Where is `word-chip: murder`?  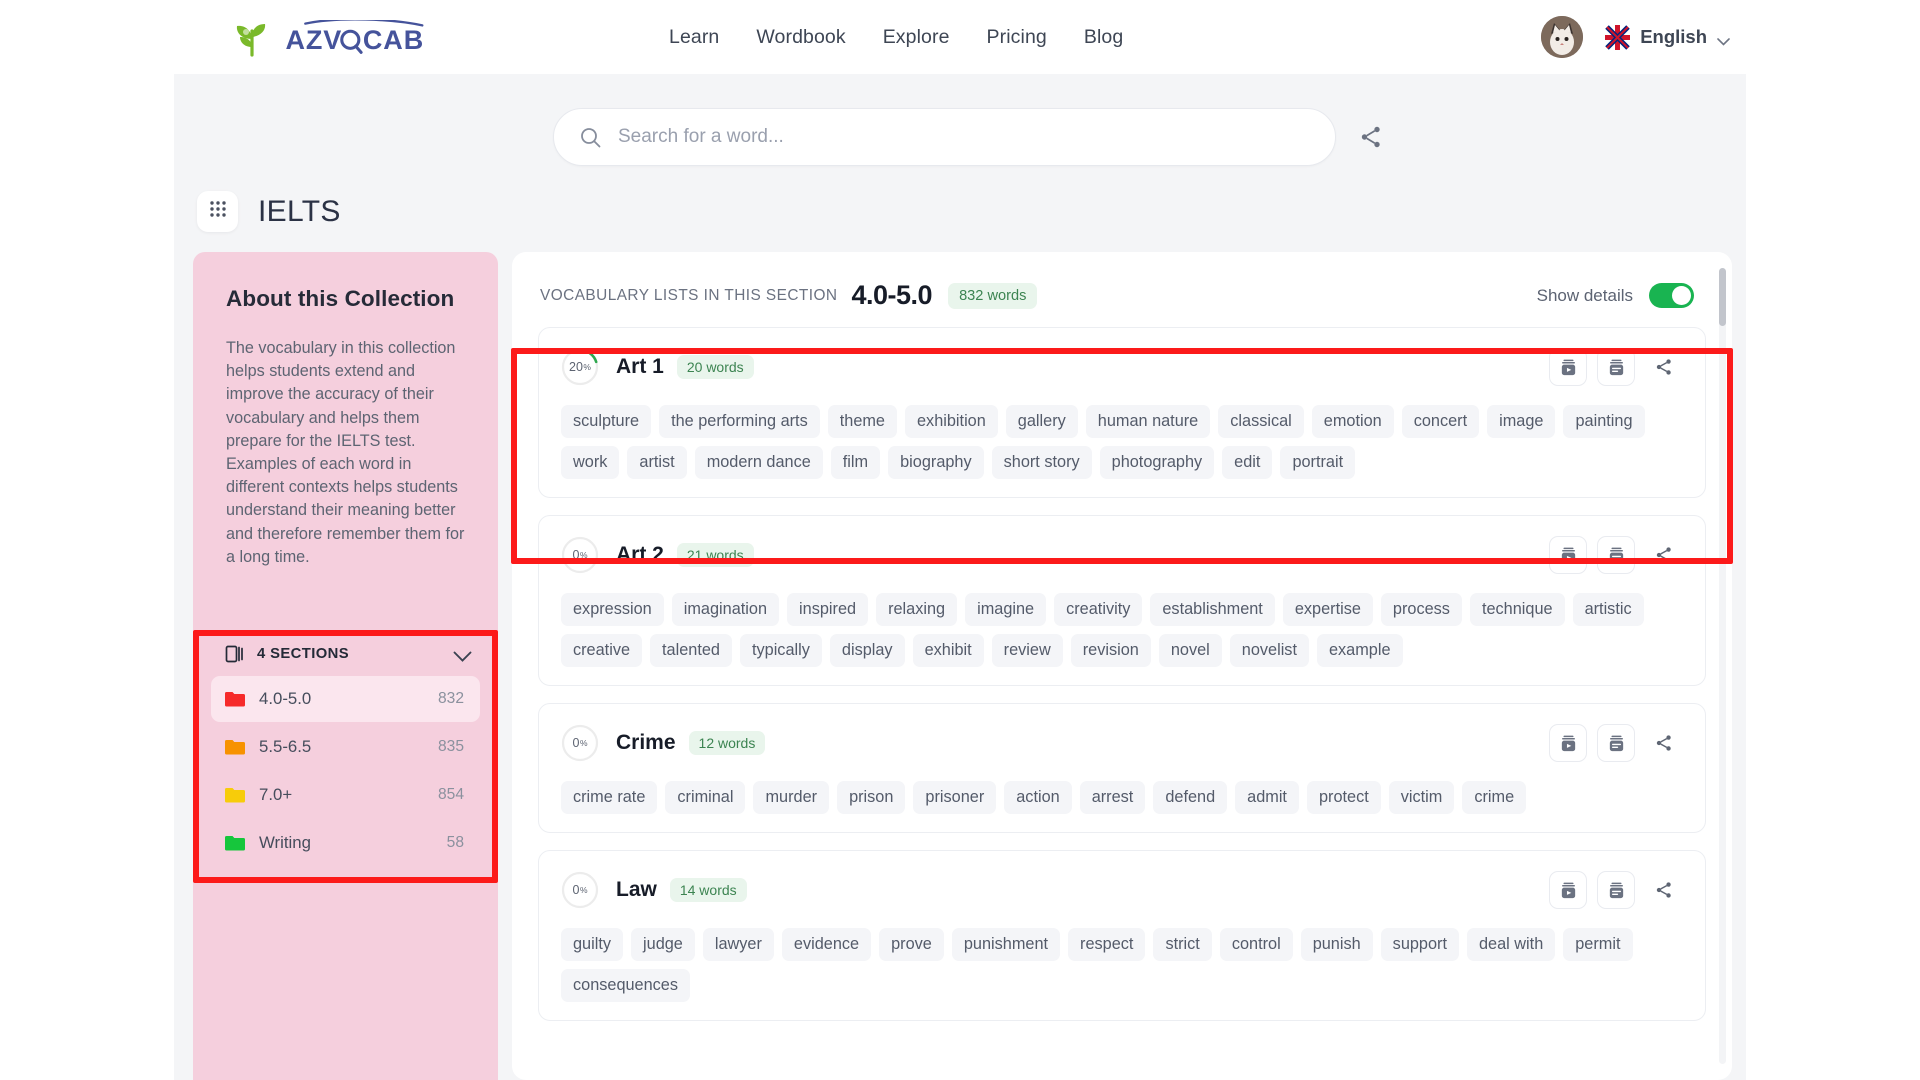 word-chip: murder is located at coordinates (791, 797).